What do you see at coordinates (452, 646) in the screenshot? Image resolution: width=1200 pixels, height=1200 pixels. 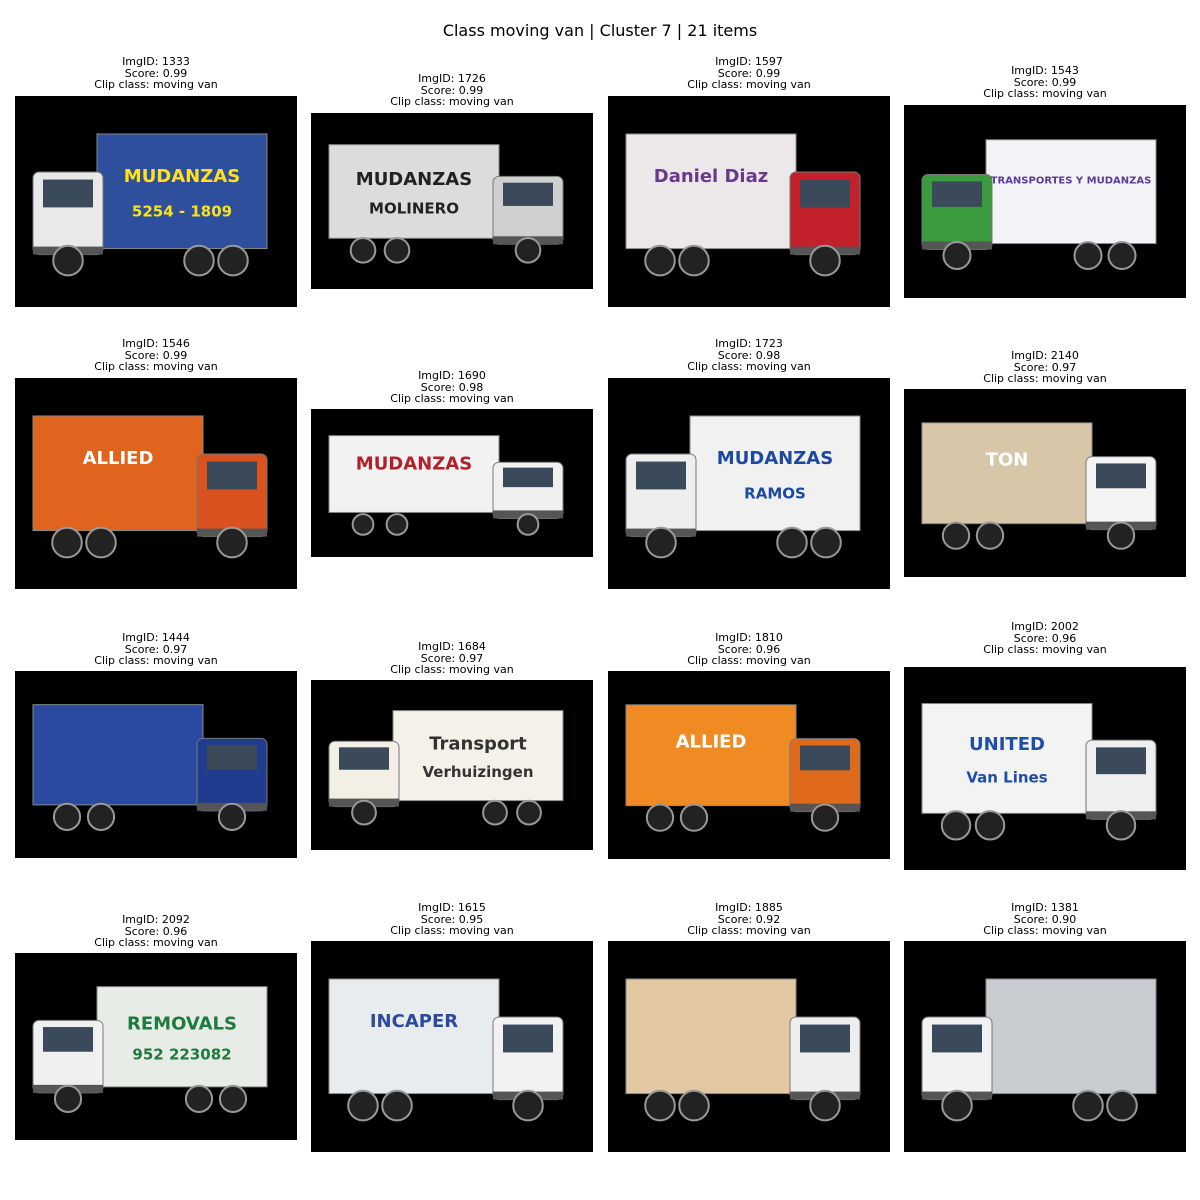 I see `caption-img-id: ImgID: 1684` at bounding box center [452, 646].